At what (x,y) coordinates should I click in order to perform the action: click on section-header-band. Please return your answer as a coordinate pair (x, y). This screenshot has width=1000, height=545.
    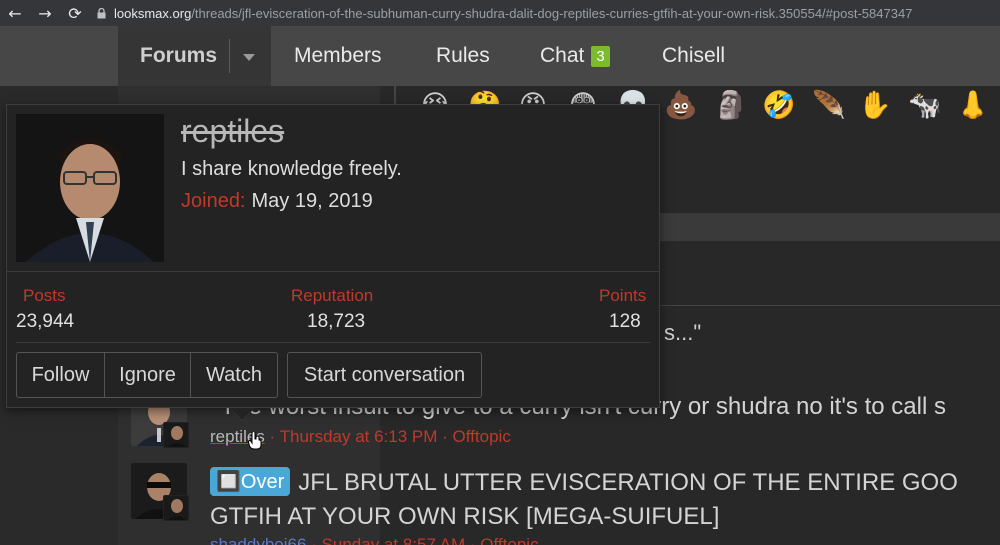
    Looking at the image, I should click on (830, 227).